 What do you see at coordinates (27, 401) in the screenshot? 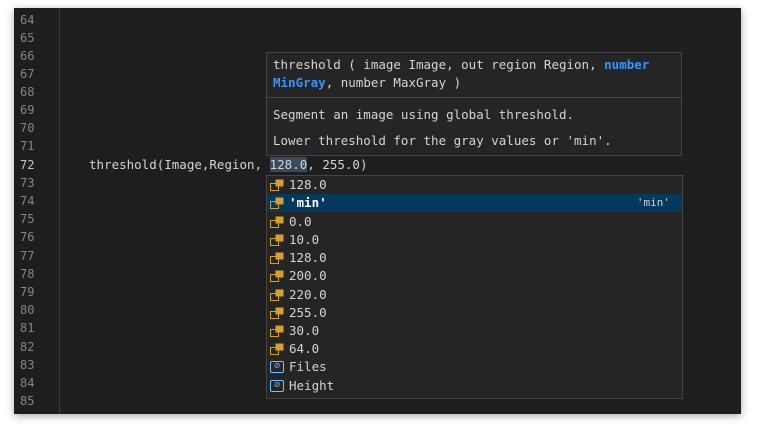
I see `line-number: 85` at bounding box center [27, 401].